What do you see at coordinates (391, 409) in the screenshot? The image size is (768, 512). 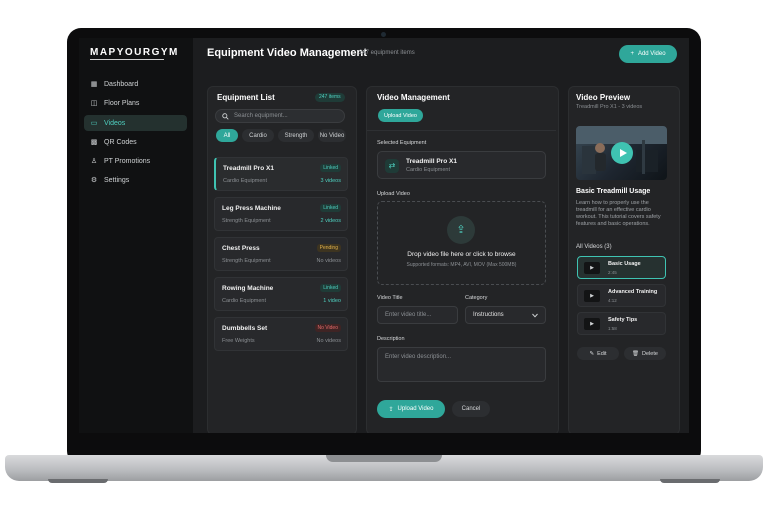 I see `upload-icon-small: ⇪` at bounding box center [391, 409].